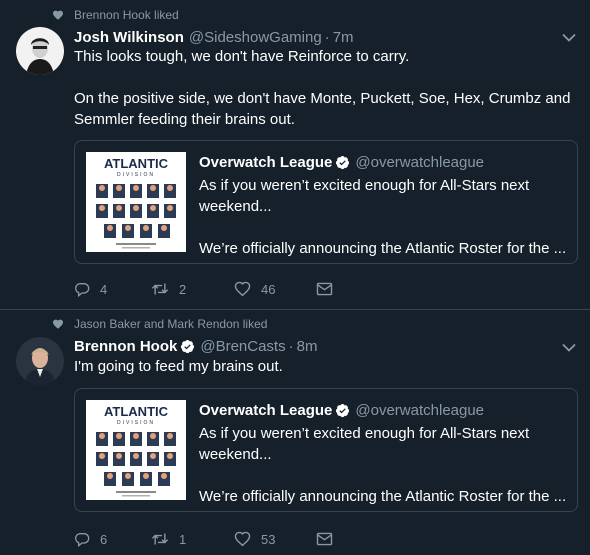  Describe the element at coordinates (125, 346) in the screenshot. I see `display-name: Brennon Hook` at that location.